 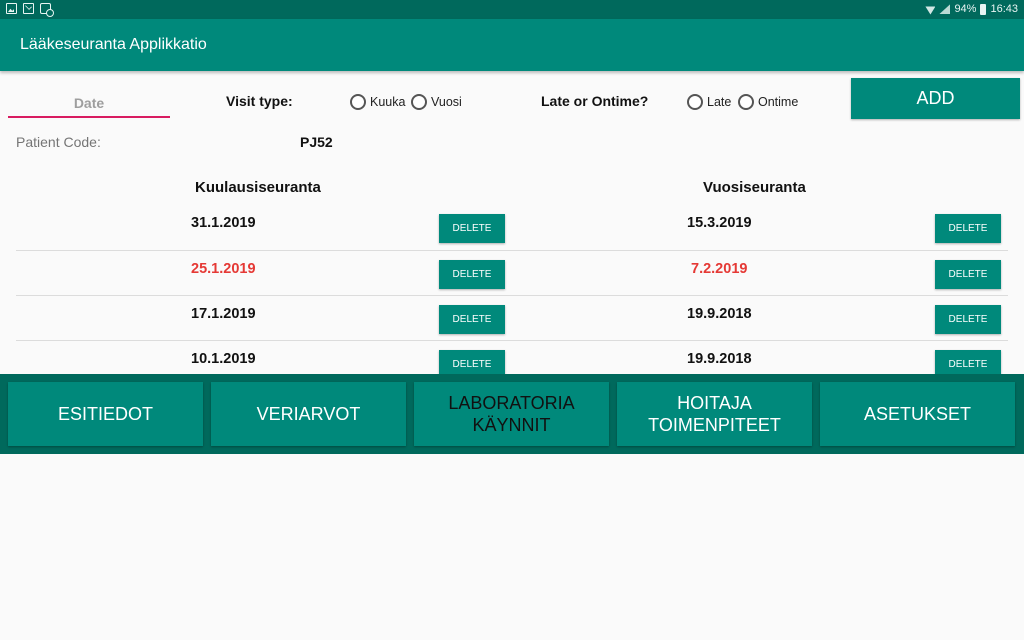 What do you see at coordinates (512, 45) in the screenshot?
I see `app-bar: Lääkeseuranta Applikkatio` at bounding box center [512, 45].